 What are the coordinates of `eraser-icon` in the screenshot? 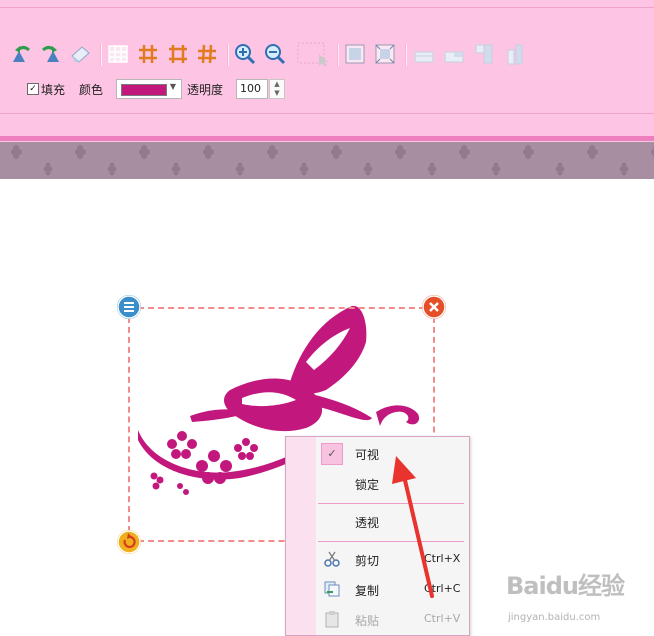 It's located at (80, 54).